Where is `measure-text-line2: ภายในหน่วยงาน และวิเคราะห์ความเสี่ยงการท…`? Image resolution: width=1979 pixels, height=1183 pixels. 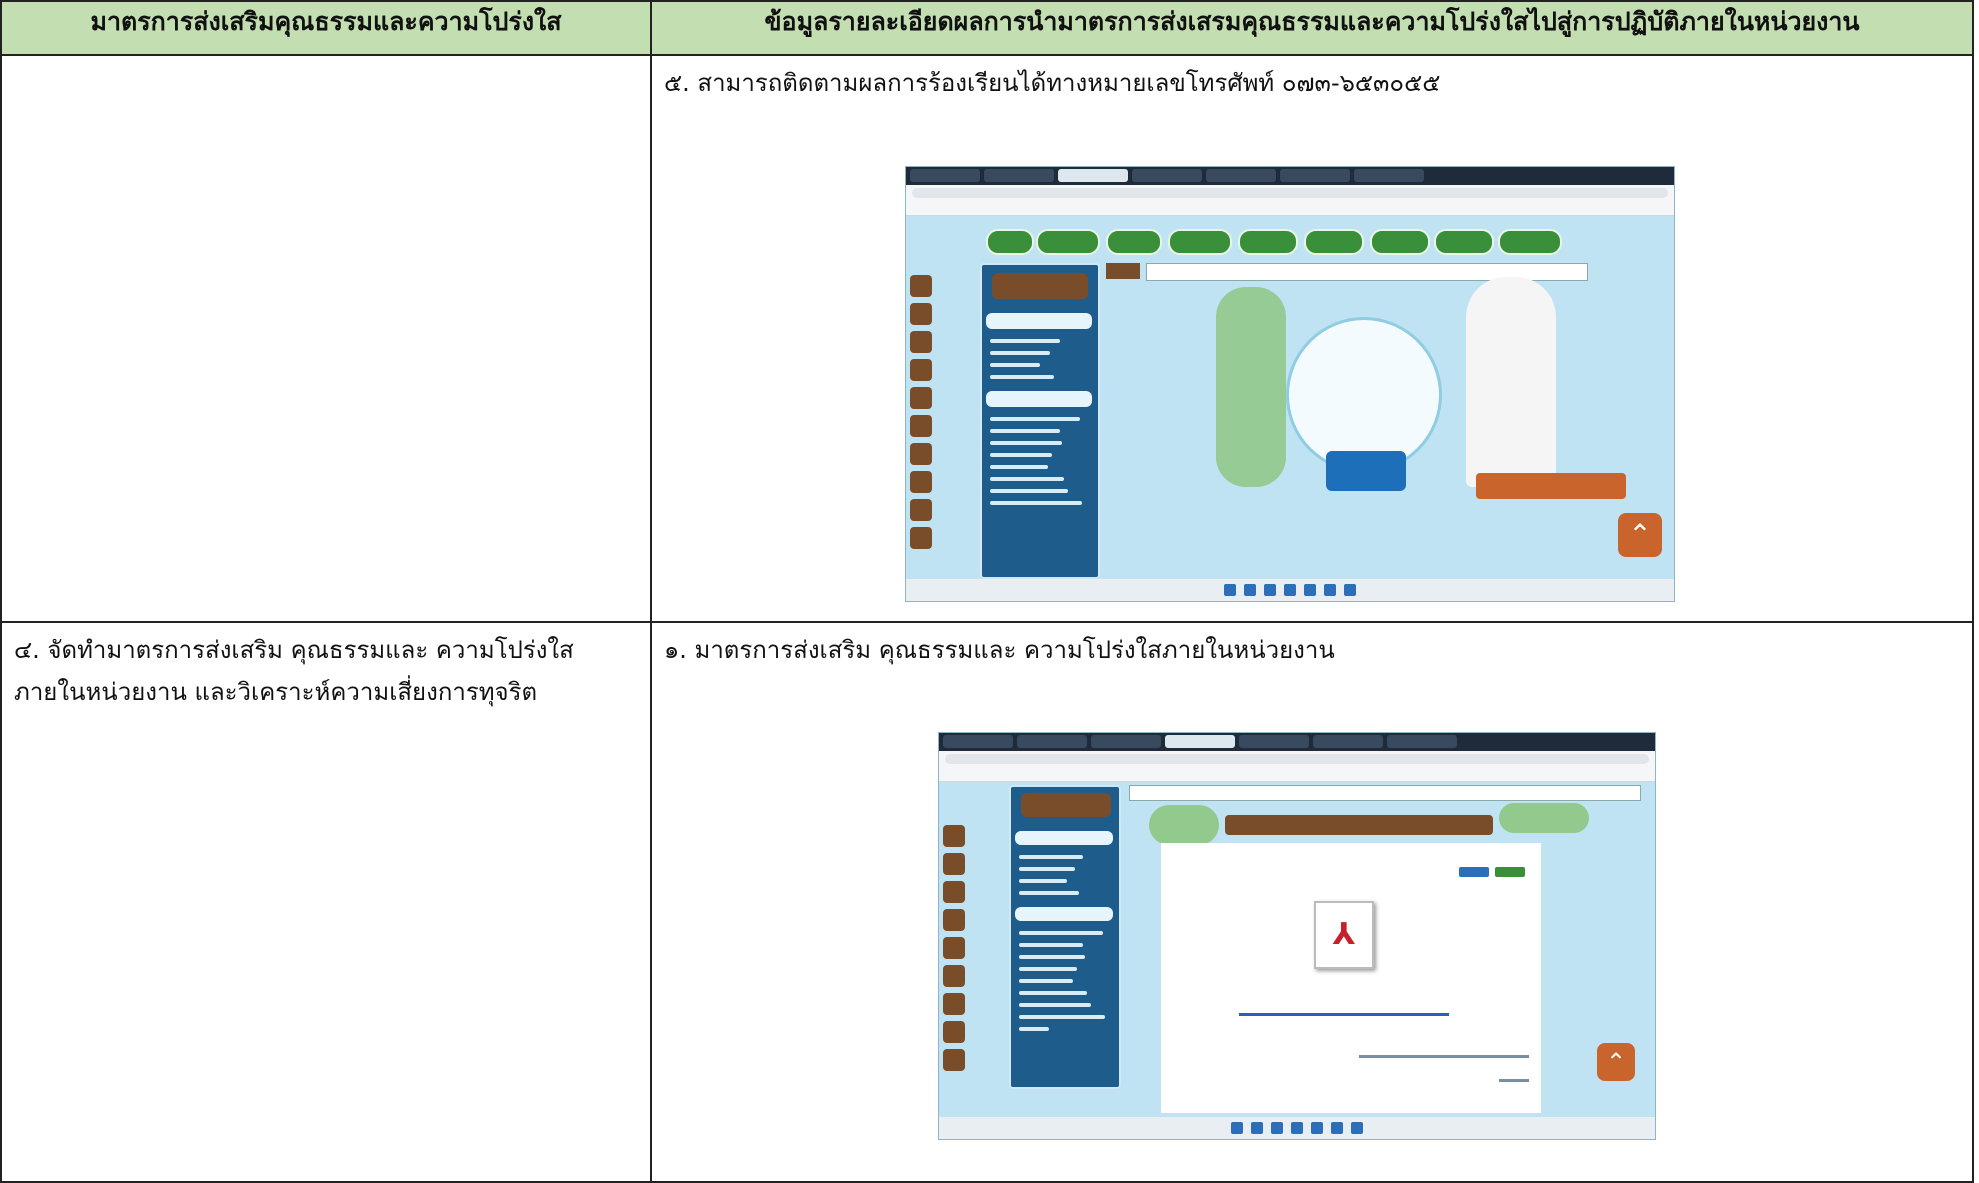 measure-text-line2: ภายในหน่วยงาน และวิเคราะห์ความเสี่ยงการท… is located at coordinates (276, 692).